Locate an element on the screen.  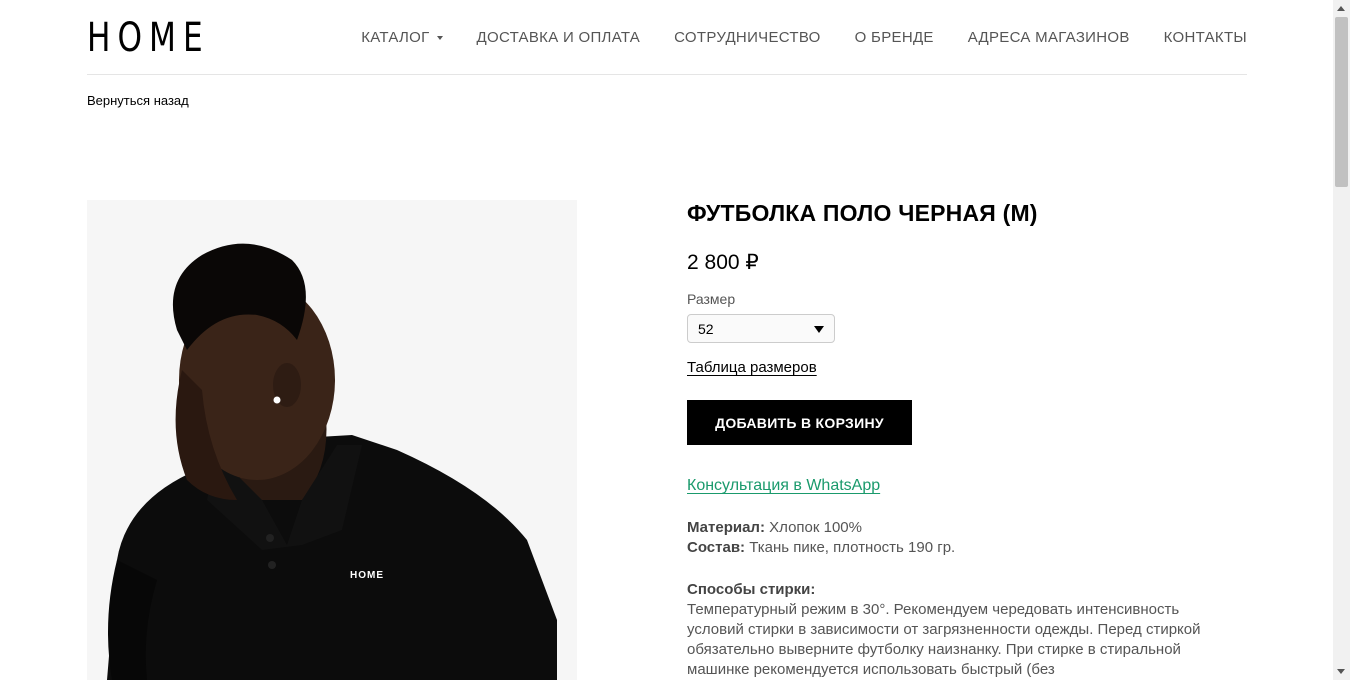
nav-label: КОНТАКТЫ is located at coordinates (1205, 37).